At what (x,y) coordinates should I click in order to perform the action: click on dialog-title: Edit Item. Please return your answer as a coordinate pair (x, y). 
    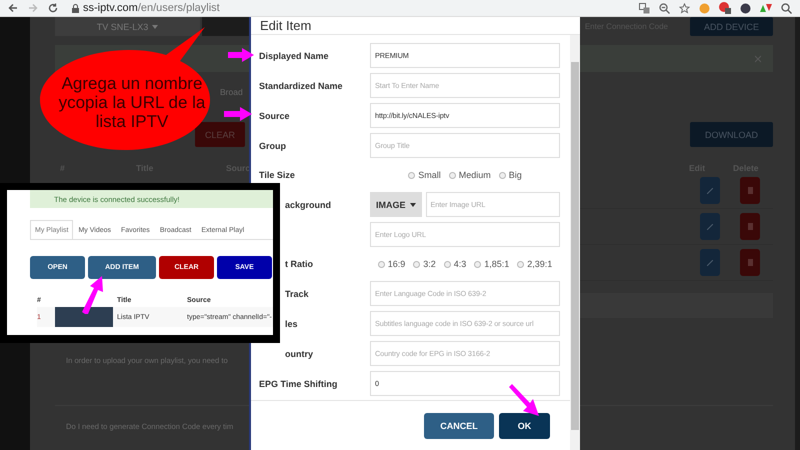
    Looking at the image, I should click on (286, 25).